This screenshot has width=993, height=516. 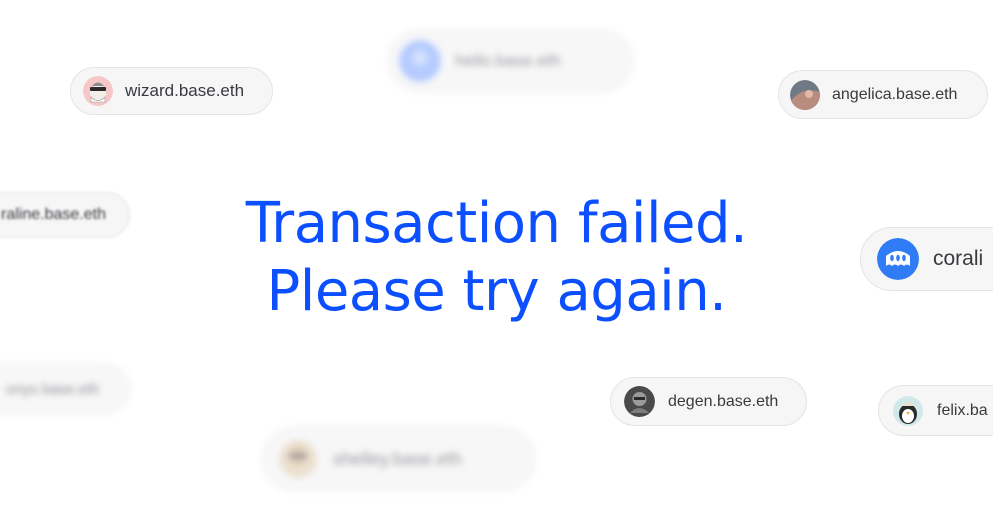 I want to click on pill-name: hello.base.eth, so click(x=508, y=60).